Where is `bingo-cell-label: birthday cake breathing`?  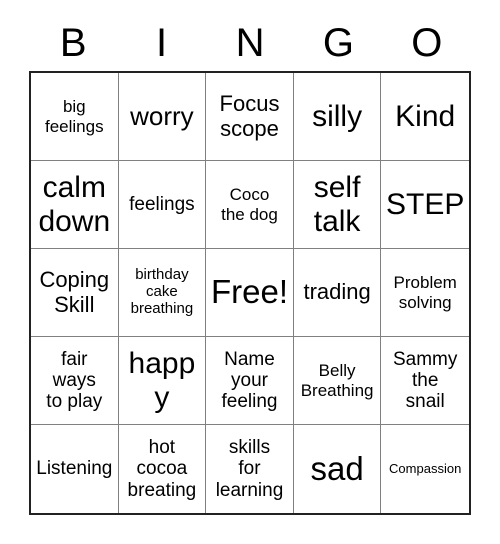 bingo-cell-label: birthday cake breathing is located at coordinates (162, 291).